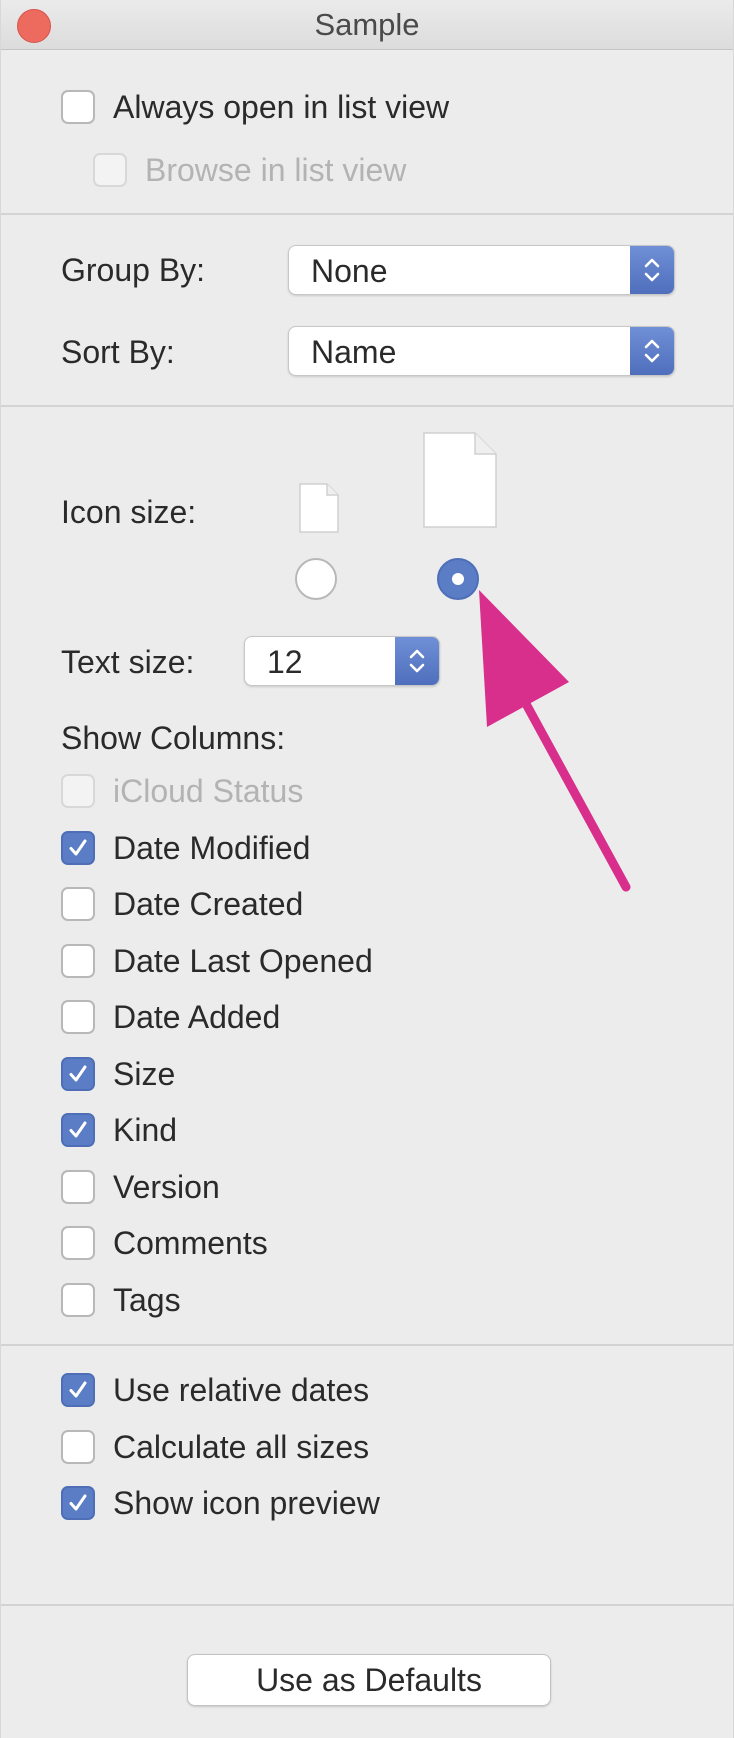 This screenshot has height=1738, width=734. Describe the element at coordinates (118, 352) in the screenshot. I see `sort-by-label: Sort By:` at that location.